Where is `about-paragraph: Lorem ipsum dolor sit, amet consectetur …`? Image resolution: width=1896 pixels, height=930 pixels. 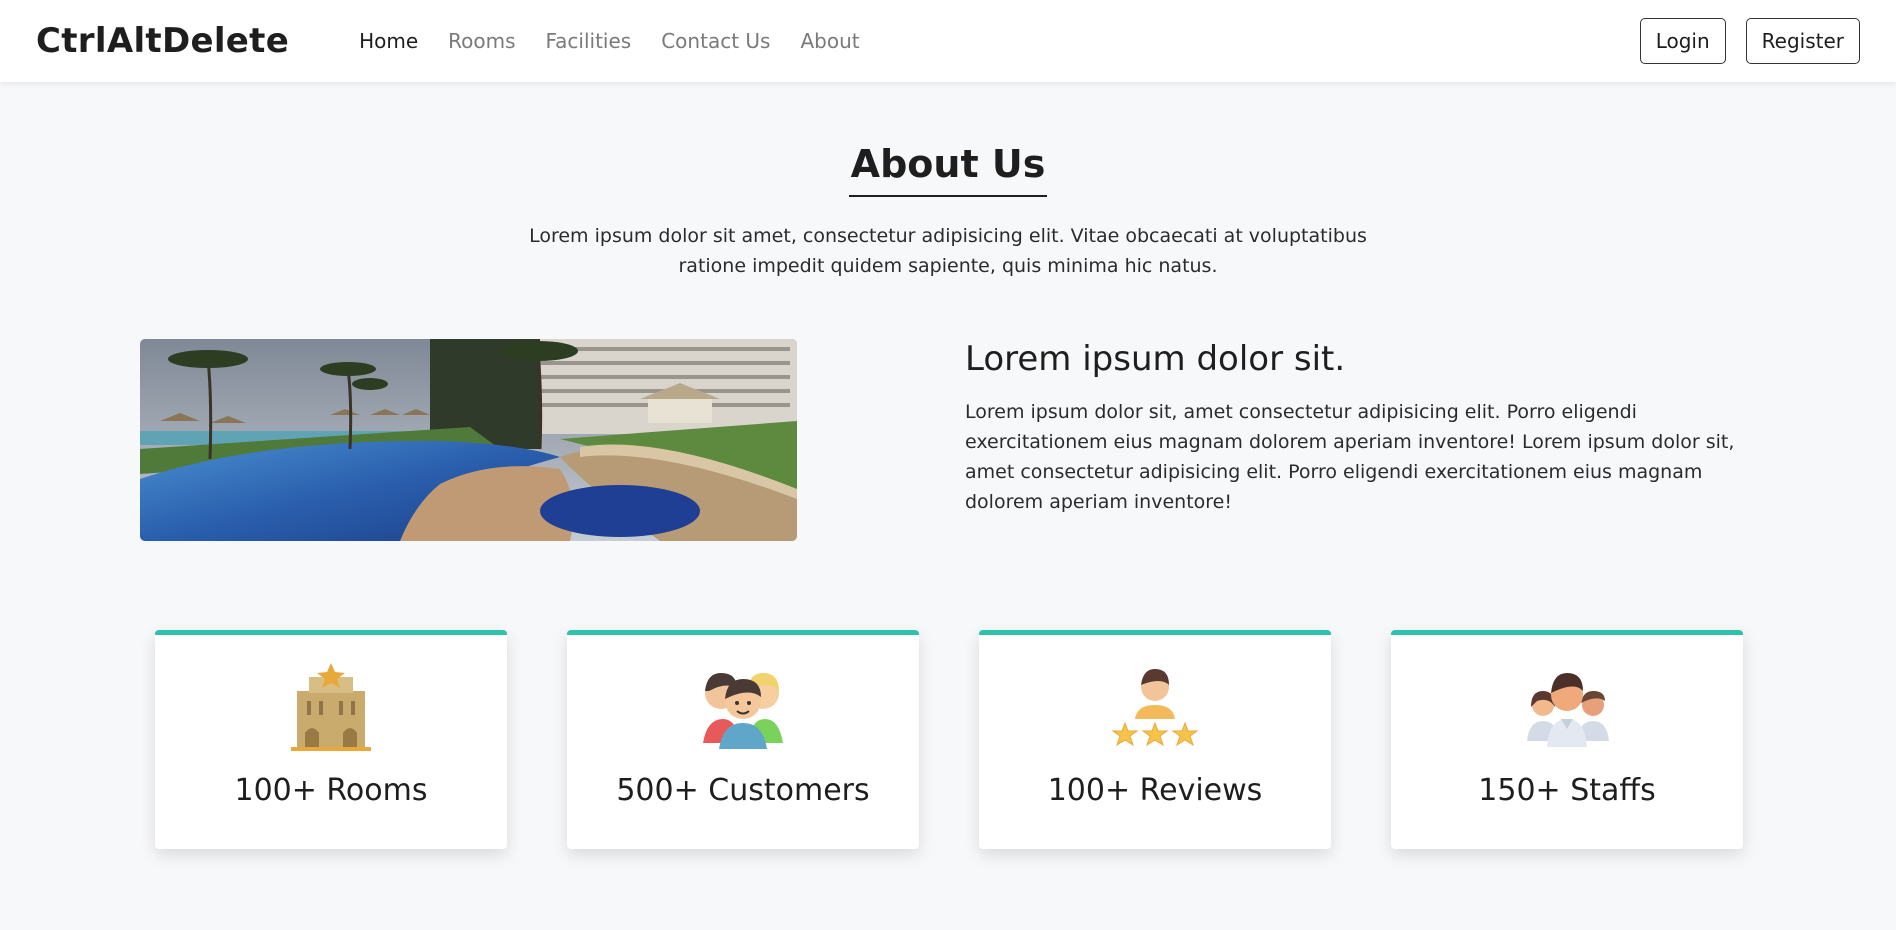 about-paragraph: Lorem ipsum dolor sit, amet consectetur … is located at coordinates (1350, 457).